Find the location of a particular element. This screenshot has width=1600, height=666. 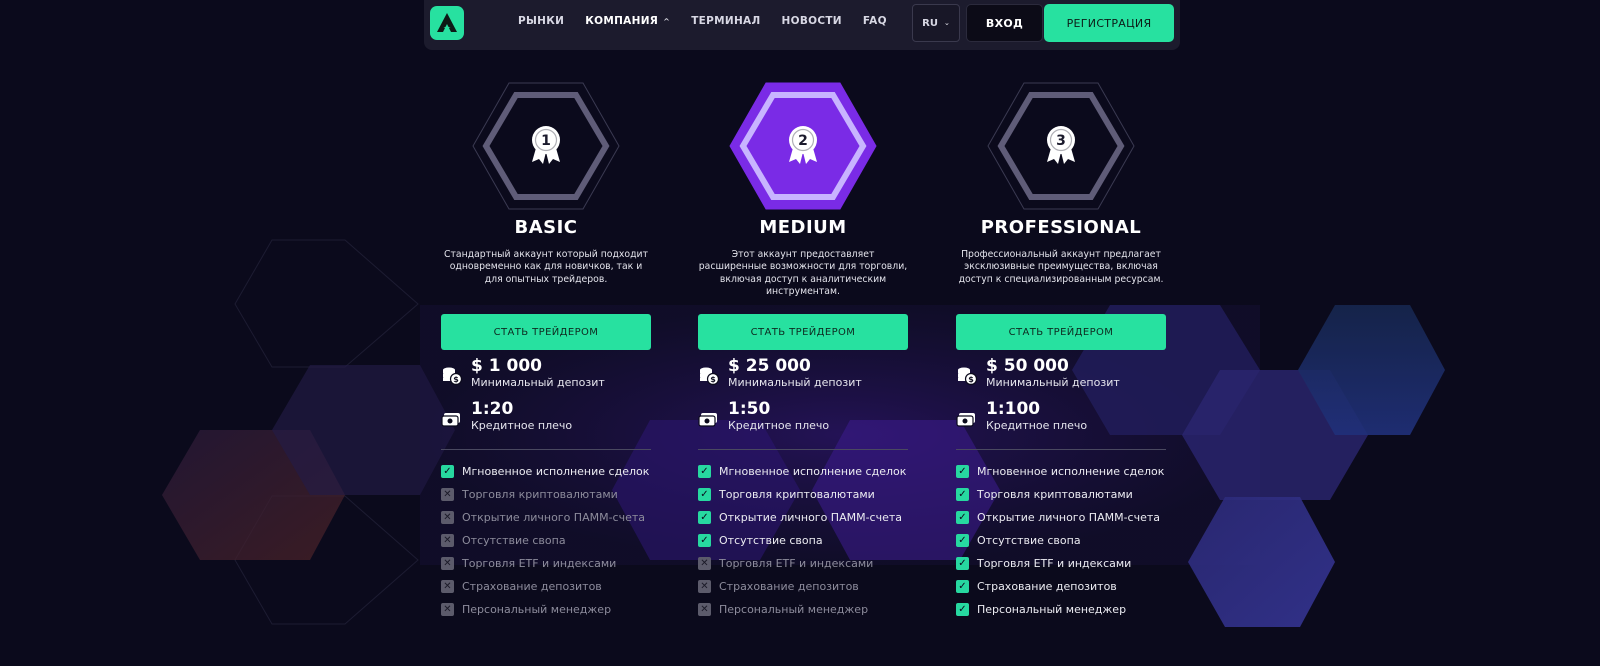

feature-item: ✓ Персональный менеджер is located at coordinates (1066, 609).